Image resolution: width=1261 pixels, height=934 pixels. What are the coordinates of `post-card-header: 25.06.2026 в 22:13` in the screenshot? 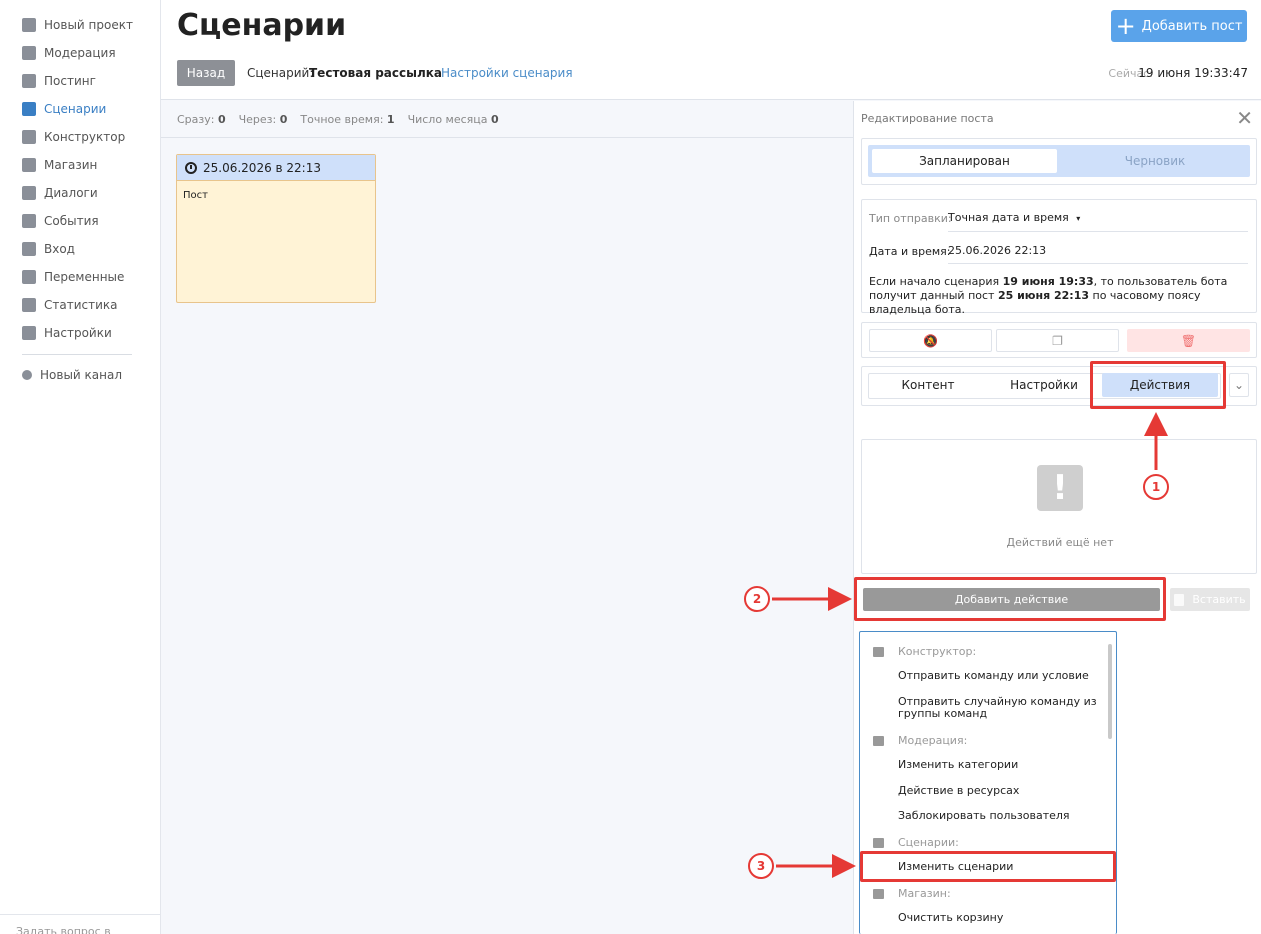 It's located at (276, 168).